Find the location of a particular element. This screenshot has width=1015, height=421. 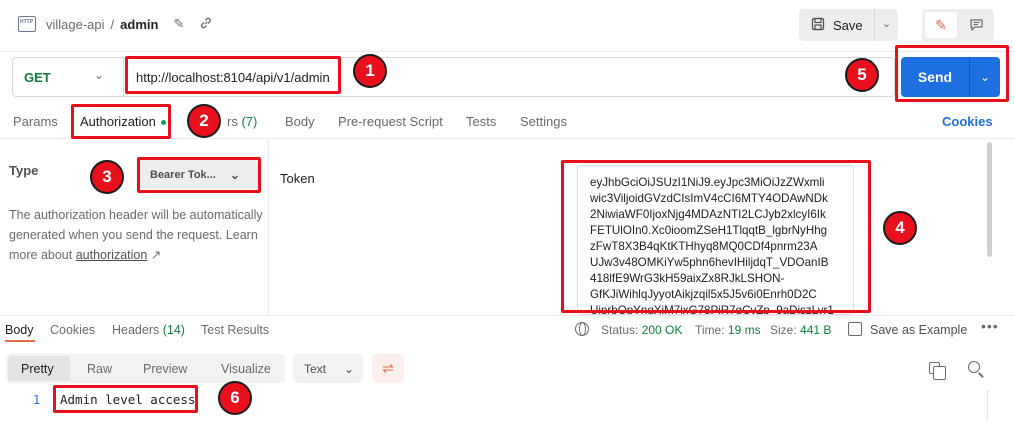

request-name: admin is located at coordinates (139, 24).